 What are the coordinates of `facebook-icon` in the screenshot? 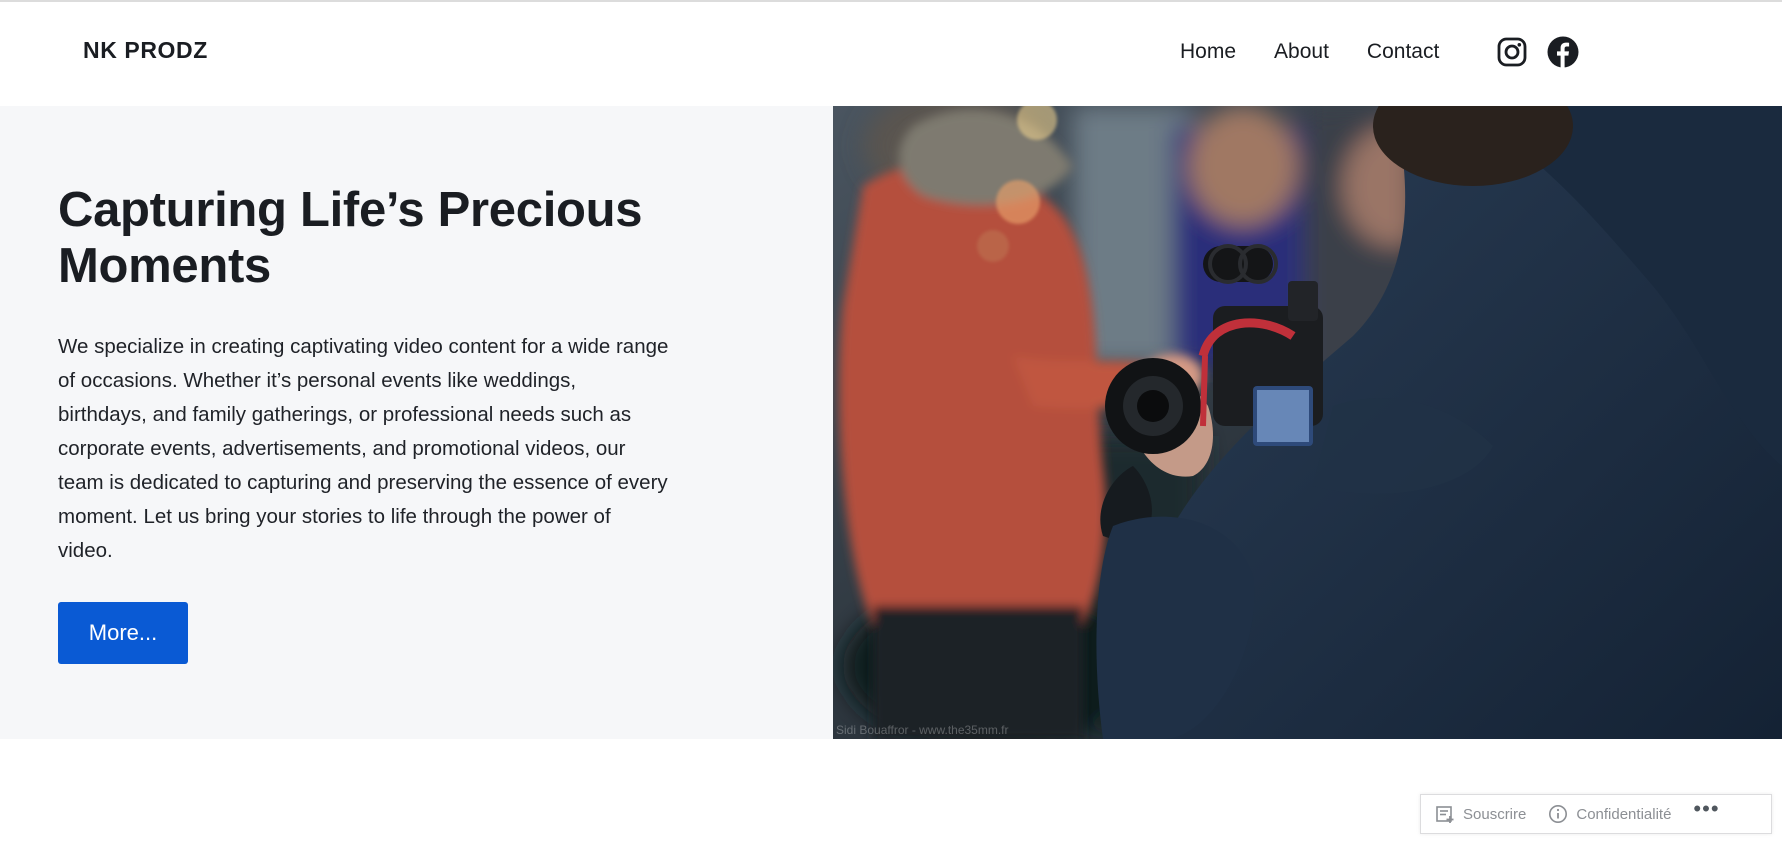 It's located at (1563, 52).